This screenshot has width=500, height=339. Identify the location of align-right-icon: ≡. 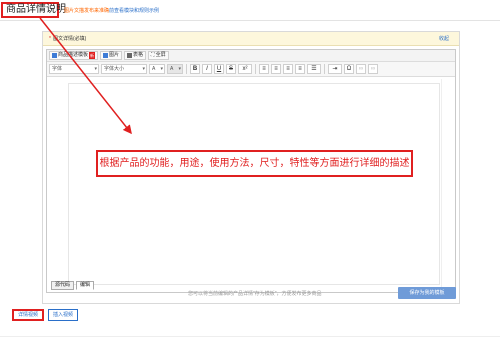
(288, 69).